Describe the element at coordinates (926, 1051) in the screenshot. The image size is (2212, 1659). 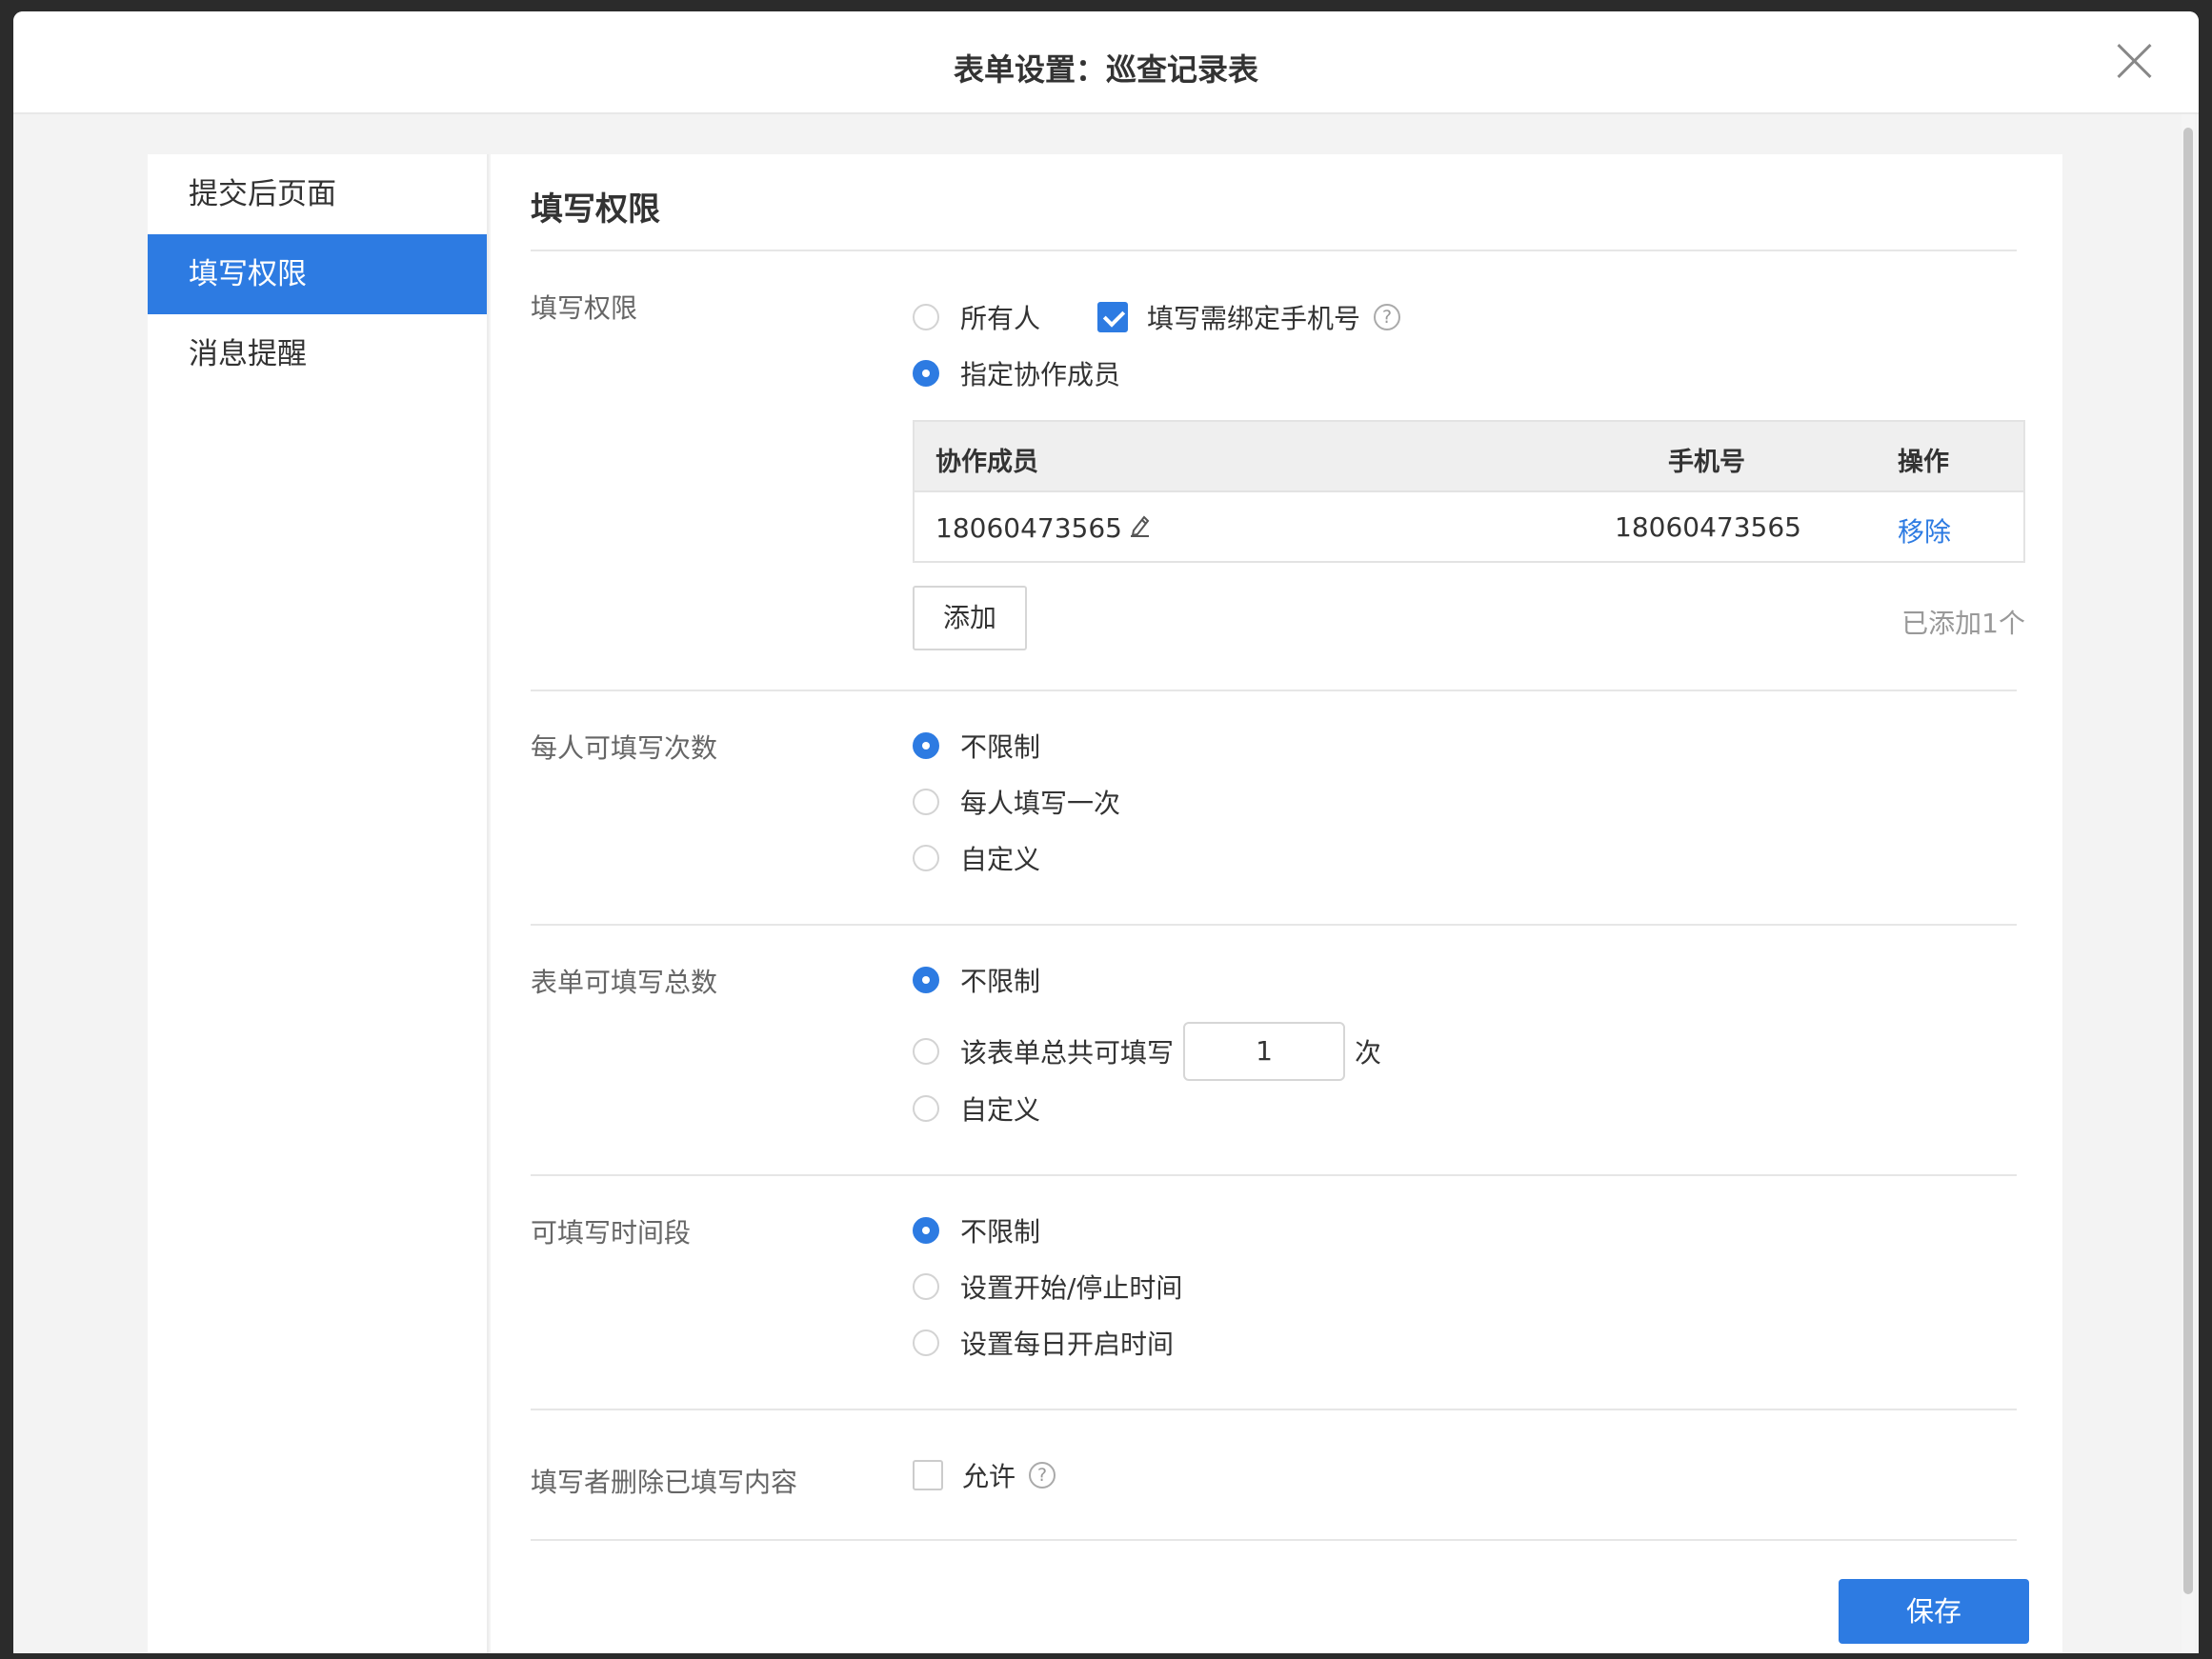
I see `radio-total-limited` at that location.